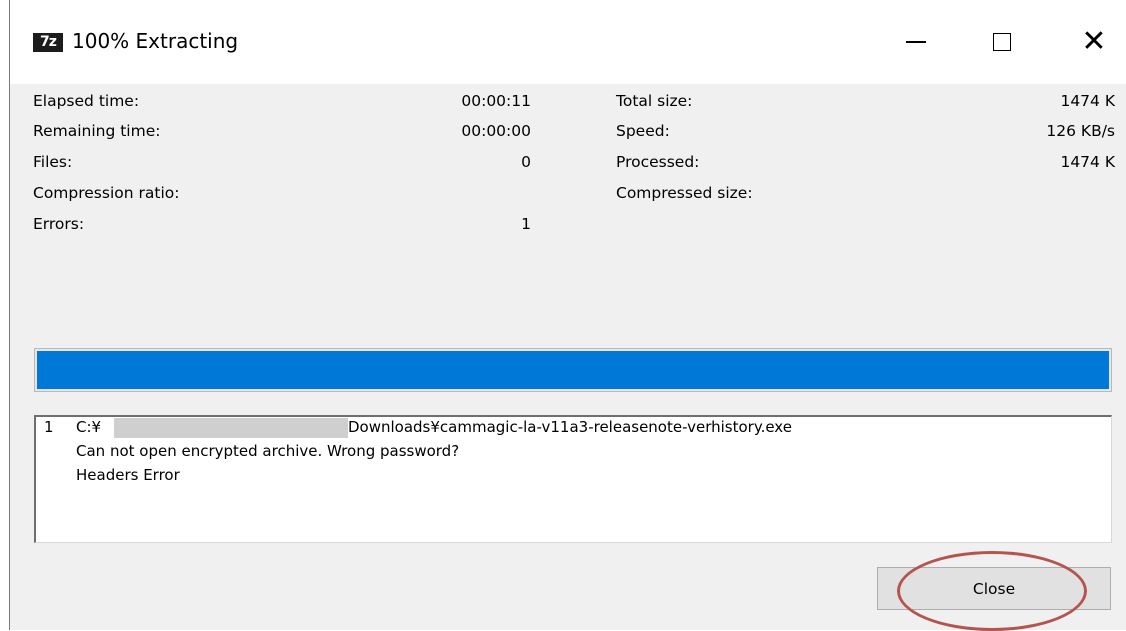 The height and width of the screenshot is (631, 1126). I want to click on progress-fill, so click(573, 370).